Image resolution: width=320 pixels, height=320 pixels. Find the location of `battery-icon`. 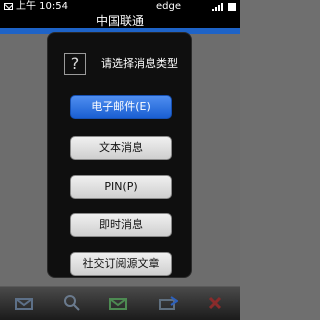

battery-icon is located at coordinates (232, 7).